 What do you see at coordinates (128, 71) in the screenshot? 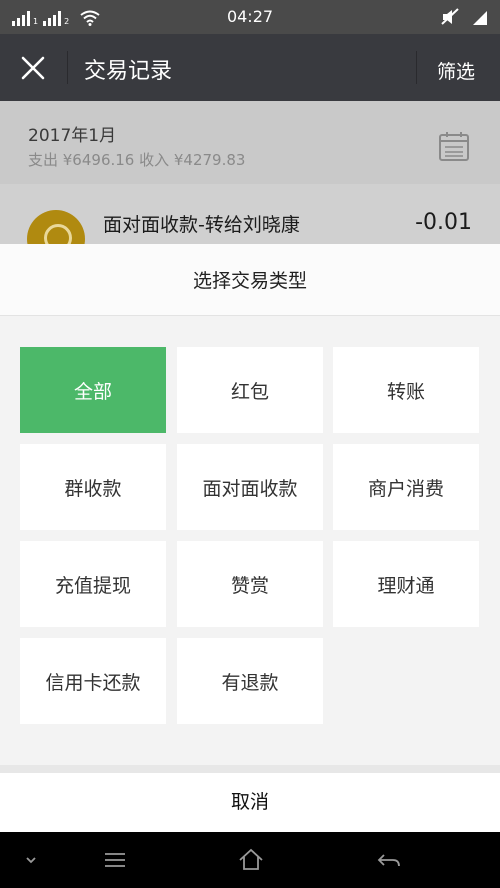
I see `page-title: 交易记录` at bounding box center [128, 71].